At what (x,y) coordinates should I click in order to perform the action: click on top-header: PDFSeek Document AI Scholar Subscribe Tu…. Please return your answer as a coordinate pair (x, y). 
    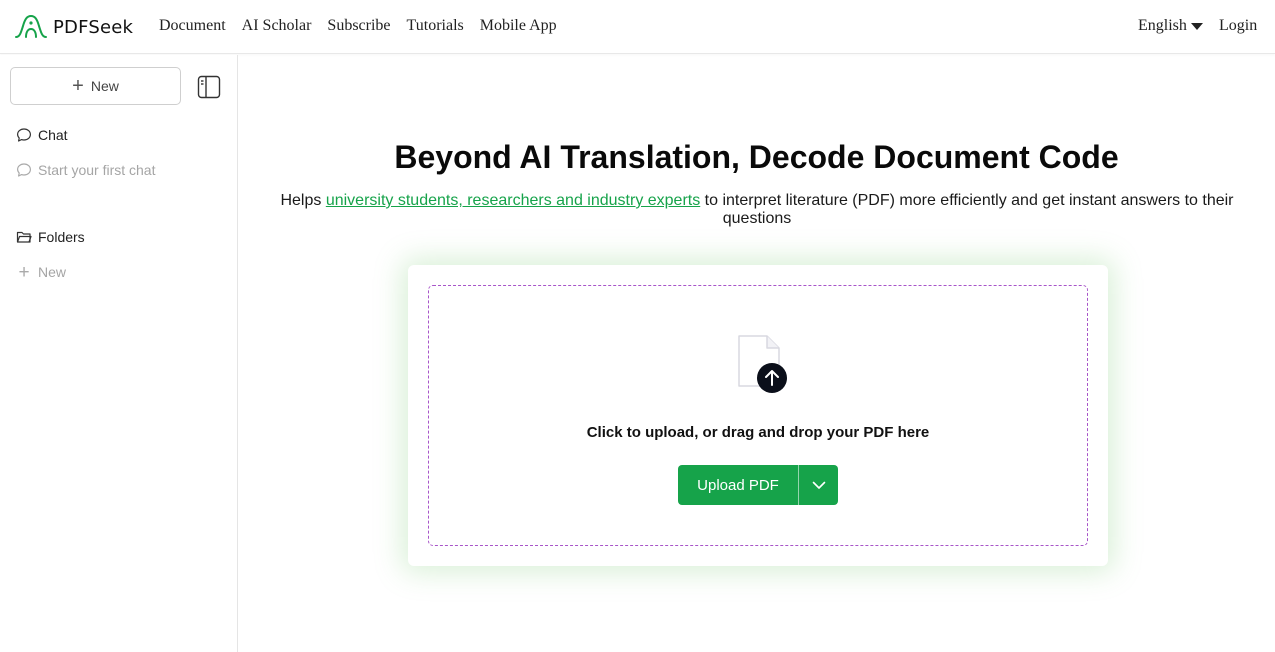
    Looking at the image, I should click on (637, 27).